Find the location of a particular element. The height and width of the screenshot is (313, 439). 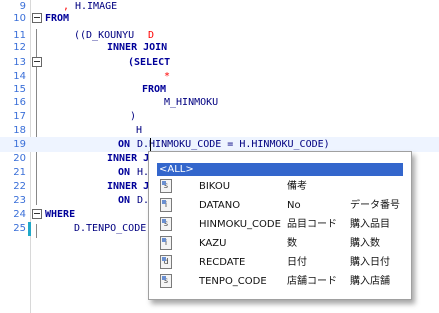

column-name: BIKOU is located at coordinates (215, 186).